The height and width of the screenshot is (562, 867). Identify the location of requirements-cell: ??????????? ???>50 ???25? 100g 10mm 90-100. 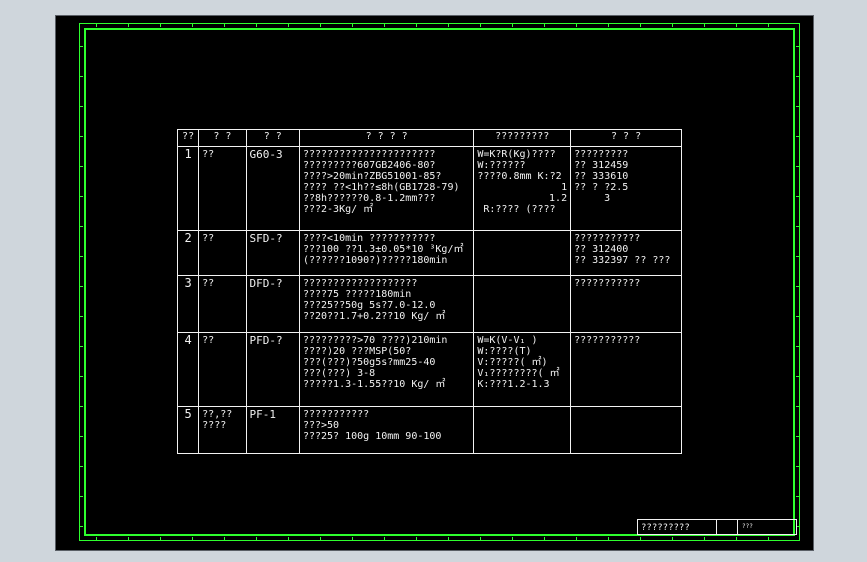
(386, 430).